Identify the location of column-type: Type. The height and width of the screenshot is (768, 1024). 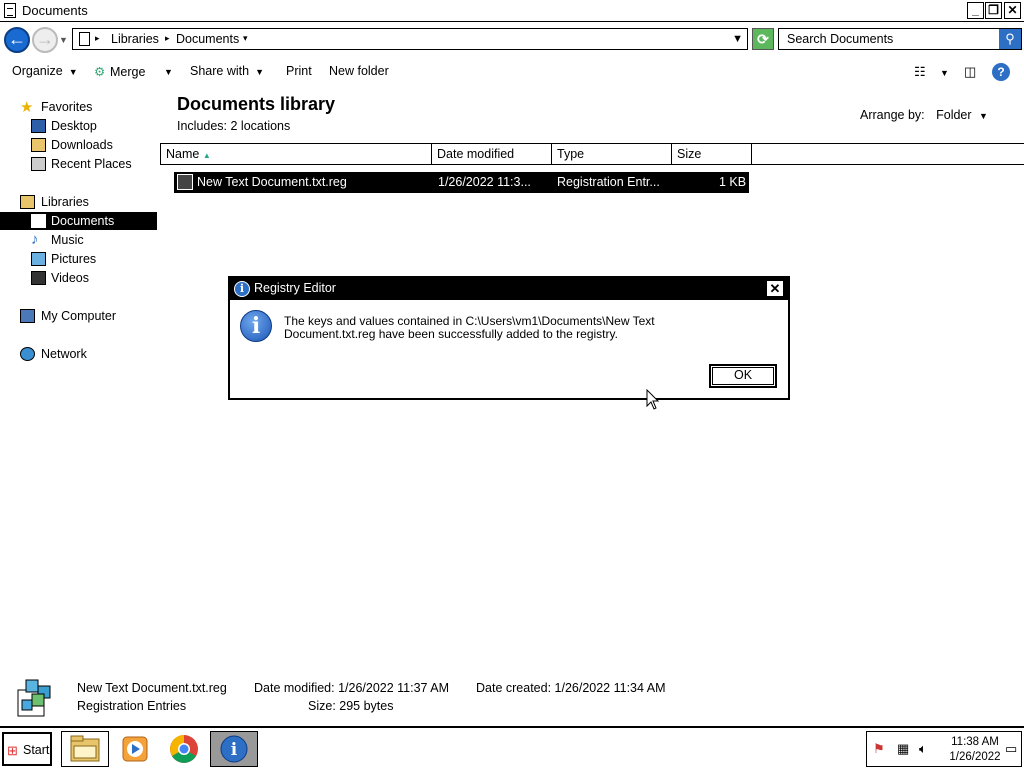
(612, 154).